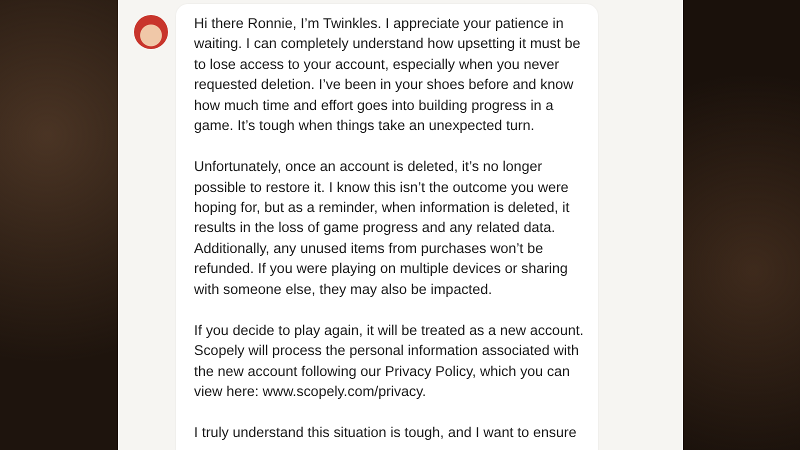  Describe the element at coordinates (388, 75) in the screenshot. I see `message-paragraph: Hi there Ronnie, I’m Twinkles. I appreciate your patience in waiting. I can completely understand how upsetting it must be to lose access to your account, especially when you never requested deletion. I’ve been in your shoes before and know how much time and effort goes into building progress in a game. It’s tough when things take an unexpected turn.` at that location.